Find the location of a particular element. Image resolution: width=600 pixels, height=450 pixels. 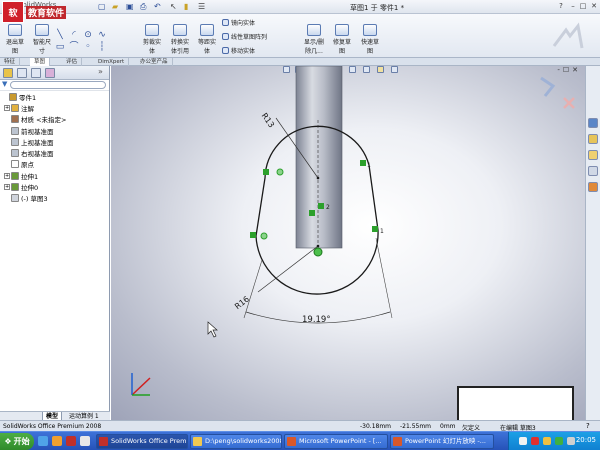

tree-item: + 拉伸1 is located at coordinates (54, 175).